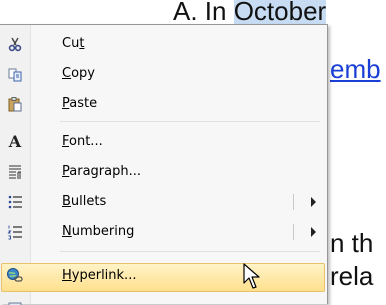  Describe the element at coordinates (15, 301) in the screenshot. I see `menu-item-icon` at that location.